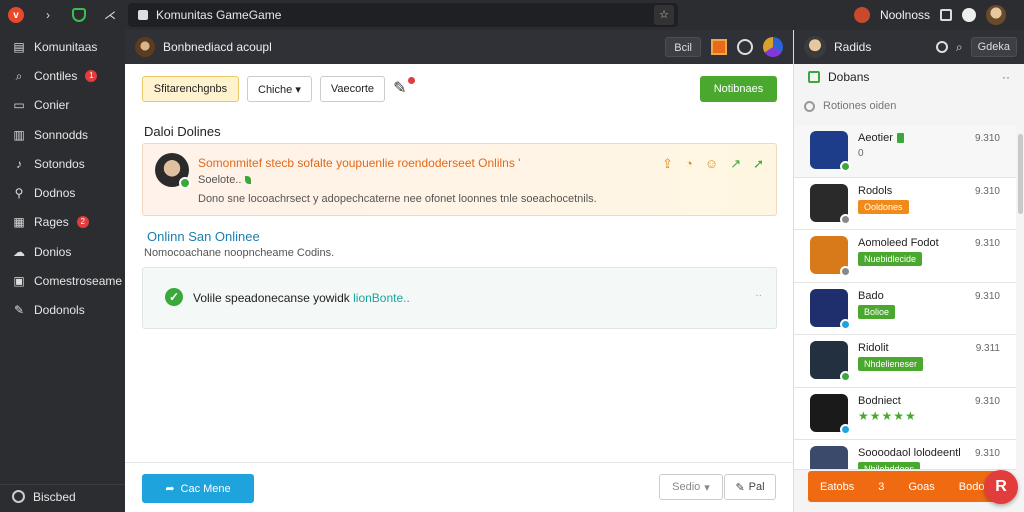 The height and width of the screenshot is (512, 1024). I want to click on top-bar: v › ⋌ Komunitas GameGame ☆ Noolnoss, so click(512, 15).